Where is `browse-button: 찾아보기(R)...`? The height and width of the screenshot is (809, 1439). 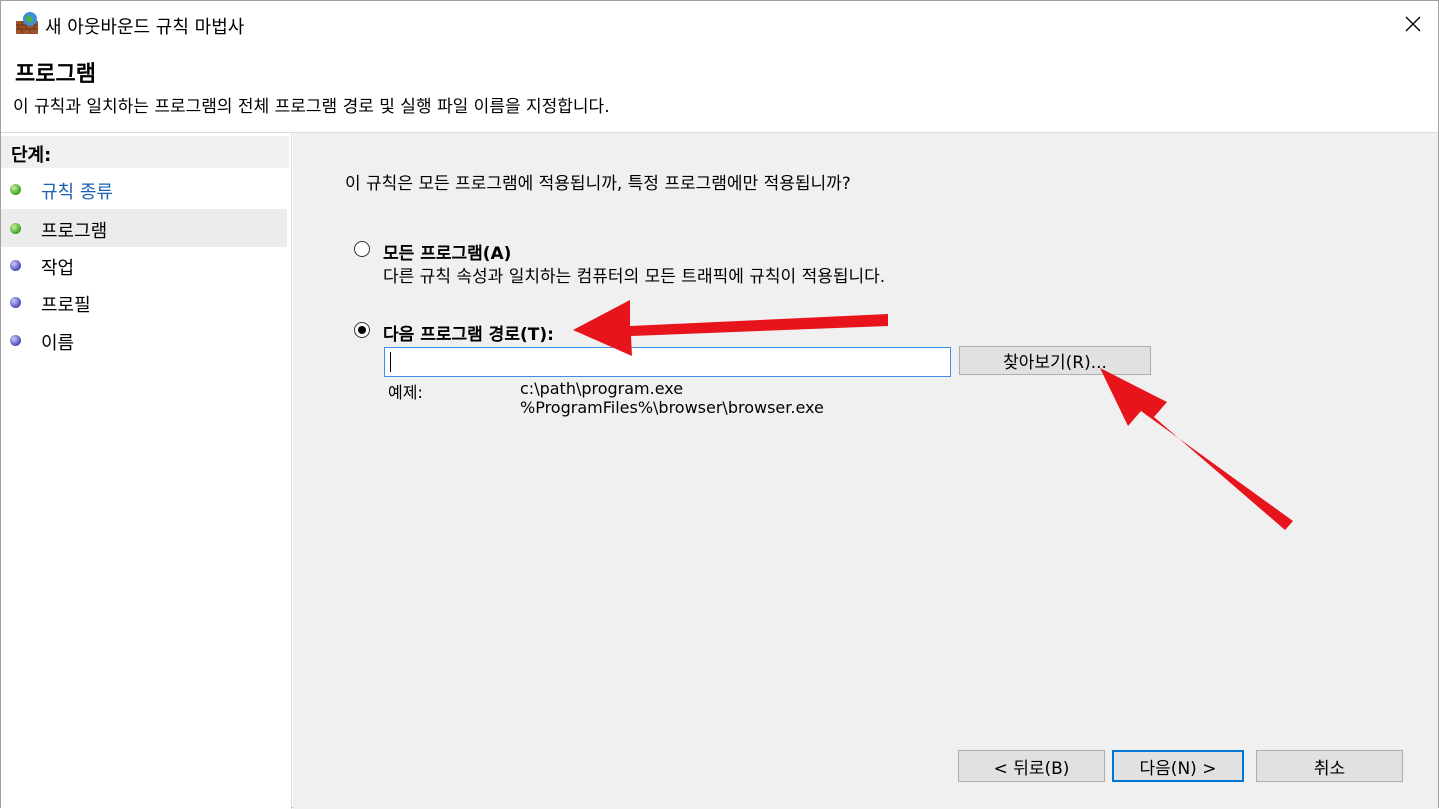
browse-button: 찾아보기(R)... is located at coordinates (1055, 360).